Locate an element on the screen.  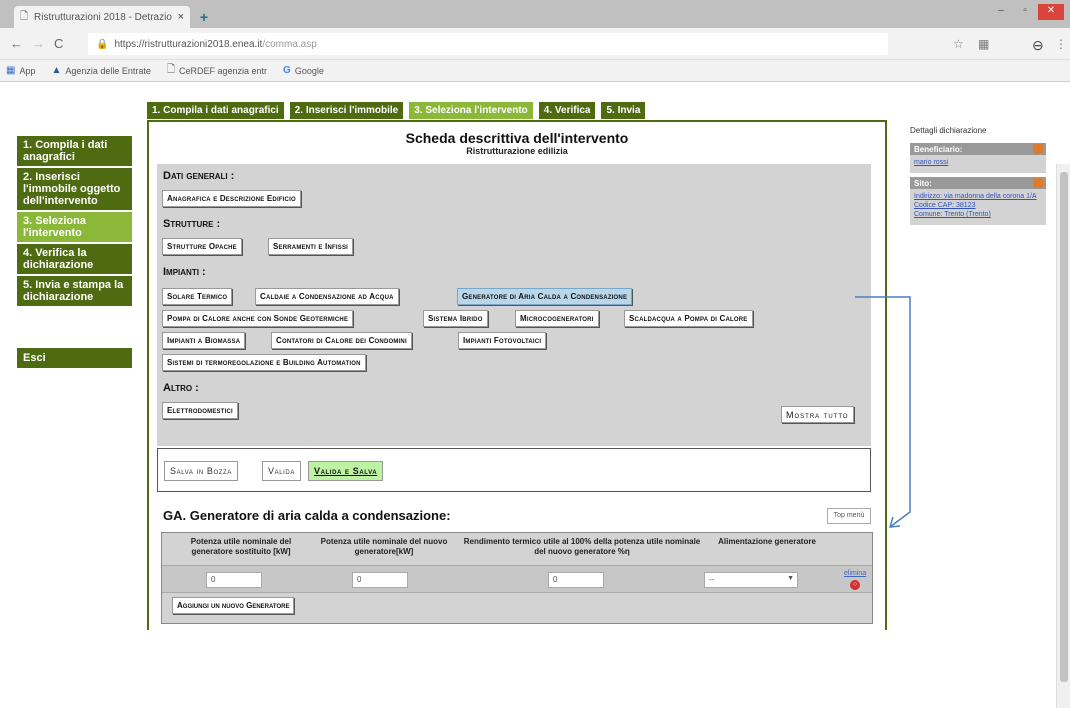
solare-termico-button: Solare Termico is located at coordinates (197, 296).